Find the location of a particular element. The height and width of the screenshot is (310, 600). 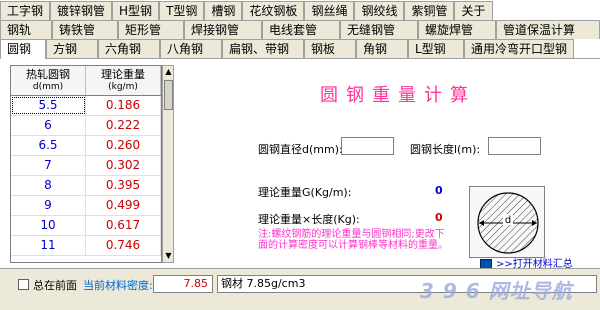

tab-row-1: 工字钢 镀锌钢管 H型钢 T型钢 槽钢 花纹钢板 钢丝绳 钢绞线 紫铜管 关于 is located at coordinates (300, 10).